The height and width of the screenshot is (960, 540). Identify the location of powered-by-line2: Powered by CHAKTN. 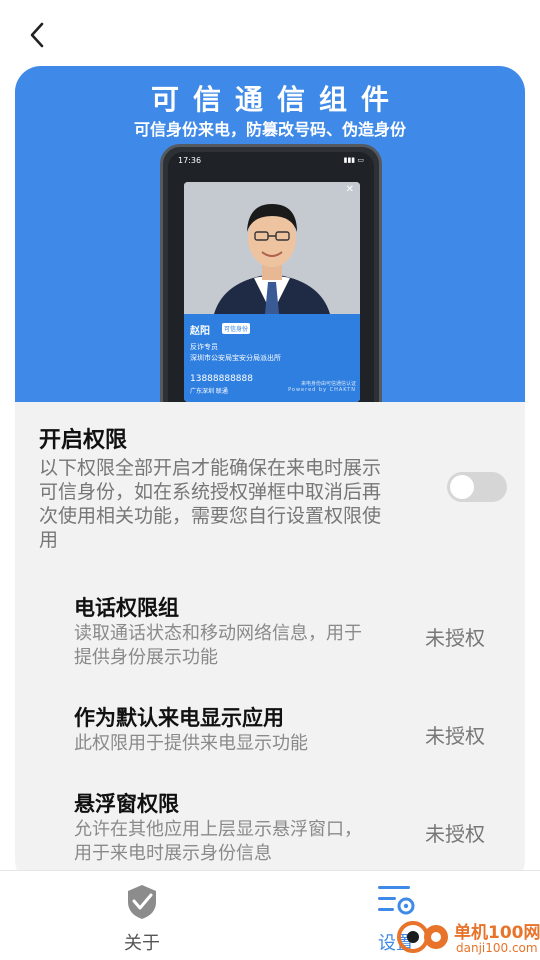
(322, 390).